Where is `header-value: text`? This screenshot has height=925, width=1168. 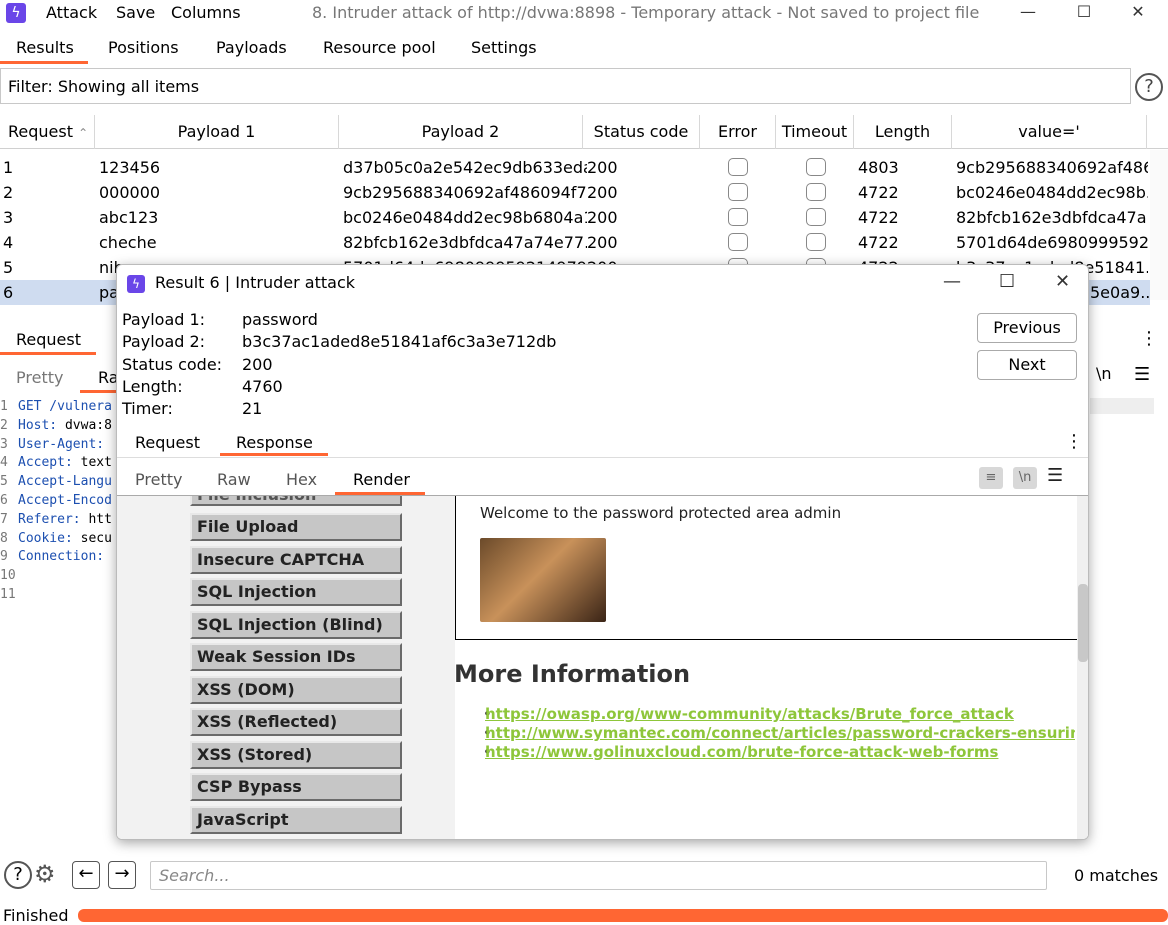
header-value: text is located at coordinates (92, 463).